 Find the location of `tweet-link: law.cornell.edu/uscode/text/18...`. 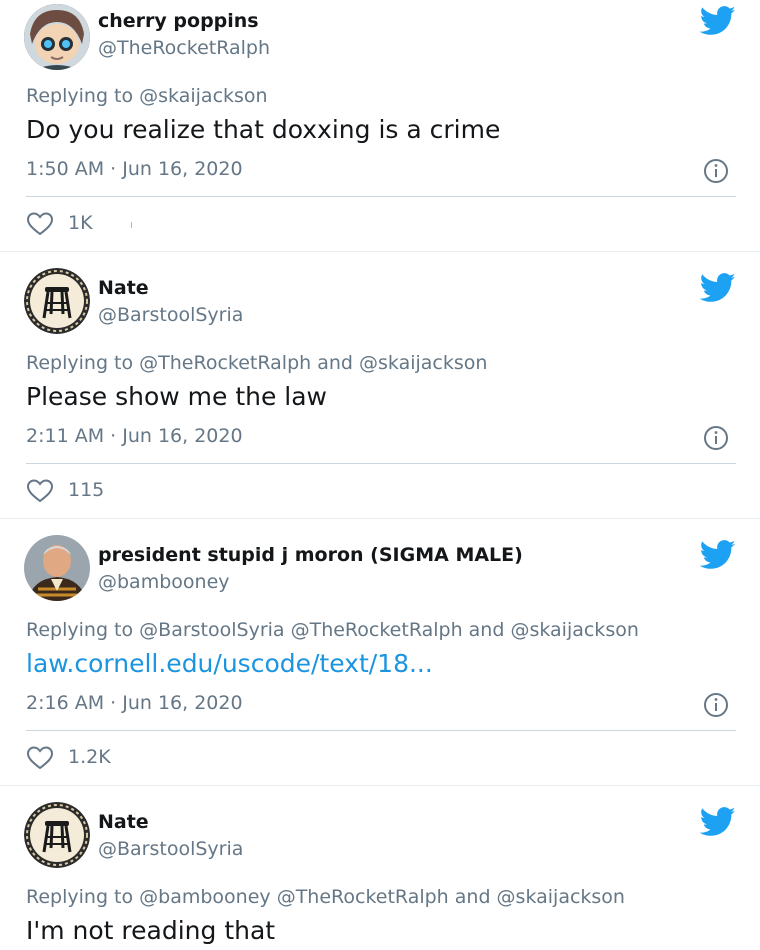

tweet-link: law.cornell.edu/uscode/text/18... is located at coordinates (229, 663).